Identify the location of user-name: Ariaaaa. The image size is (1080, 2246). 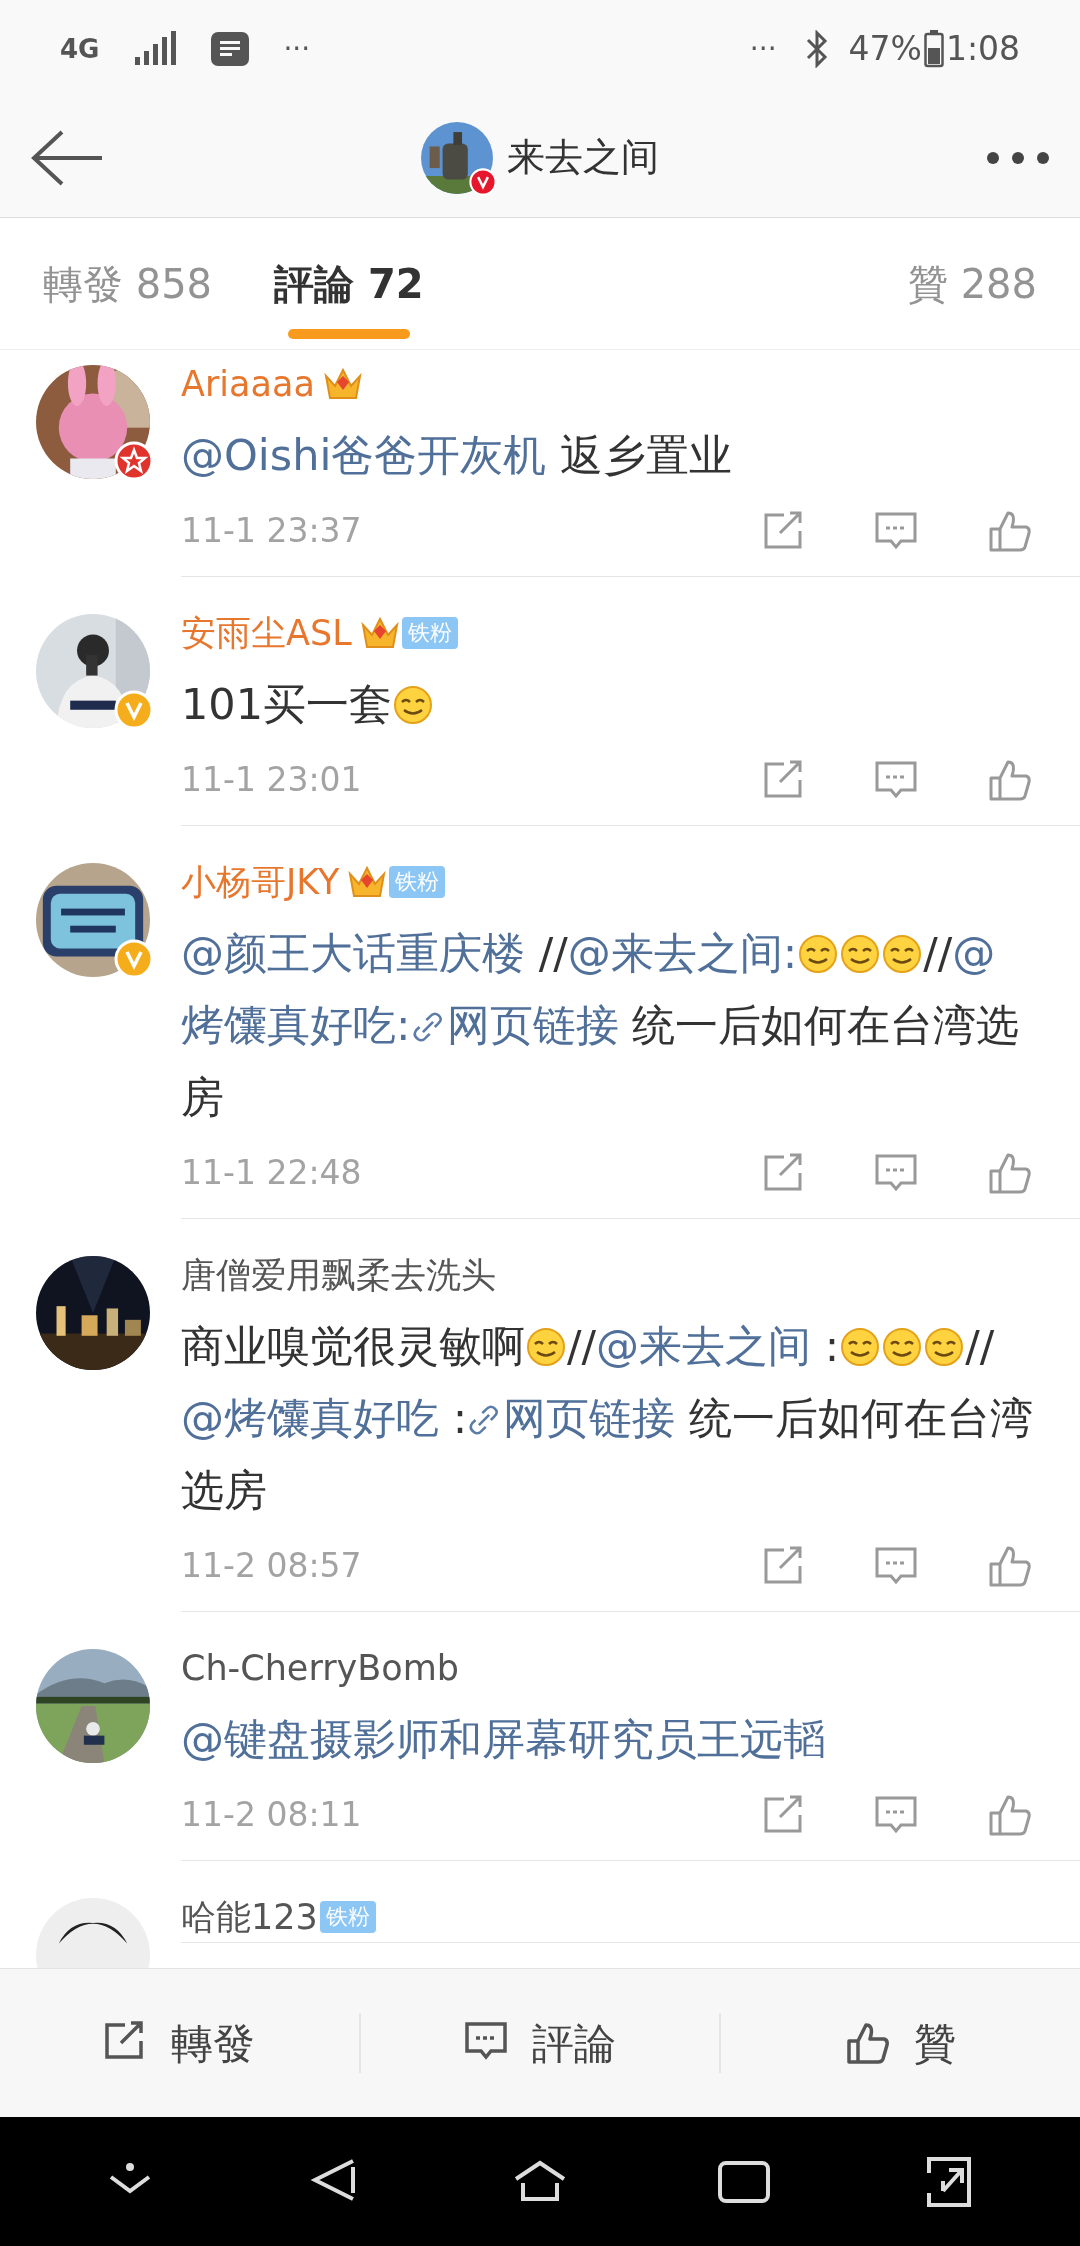
(248, 384).